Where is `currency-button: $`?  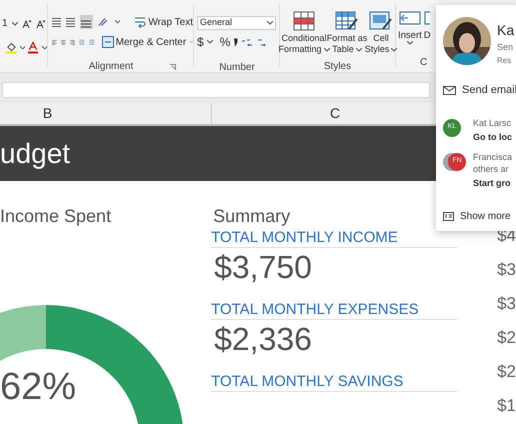
currency-button: $ is located at coordinates (200, 42).